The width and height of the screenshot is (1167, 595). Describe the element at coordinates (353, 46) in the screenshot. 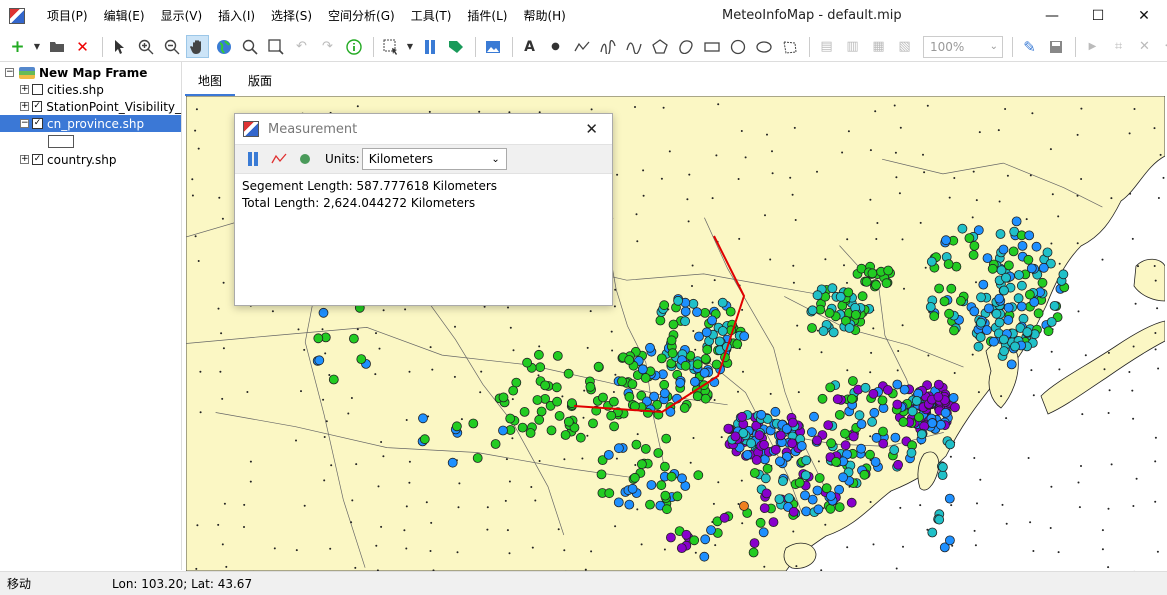

I see `info-icon` at that location.